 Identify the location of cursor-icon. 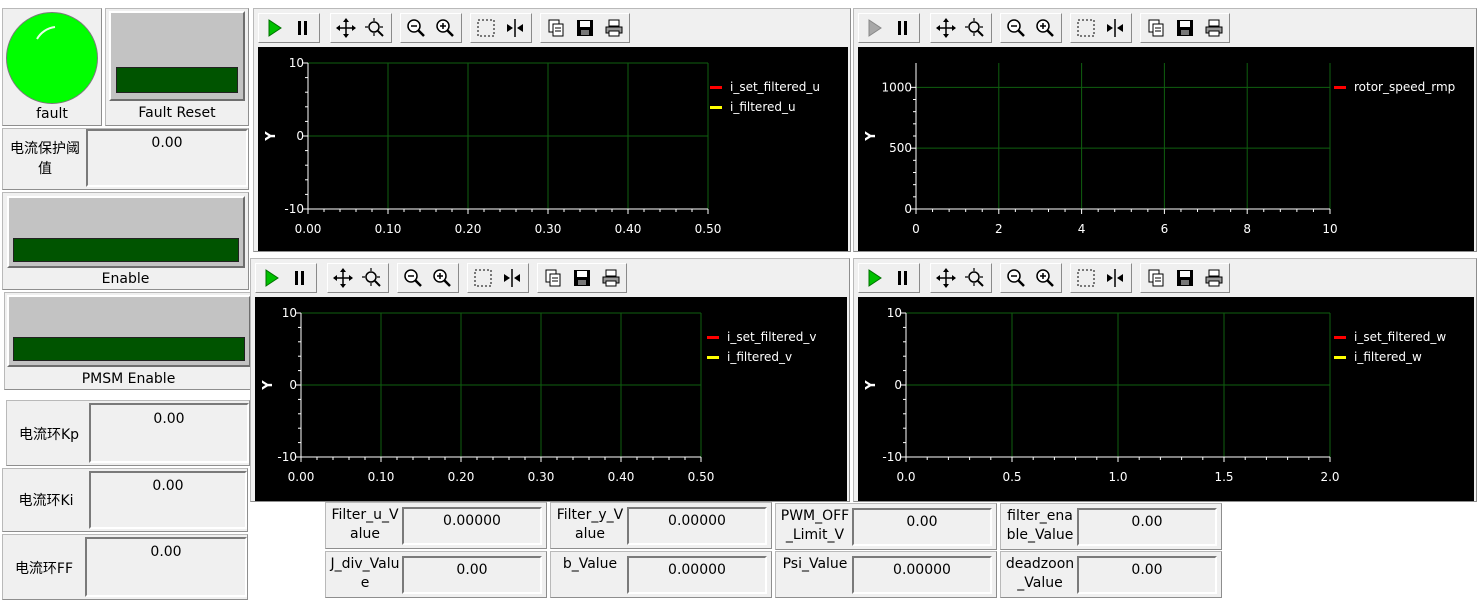
(512, 278).